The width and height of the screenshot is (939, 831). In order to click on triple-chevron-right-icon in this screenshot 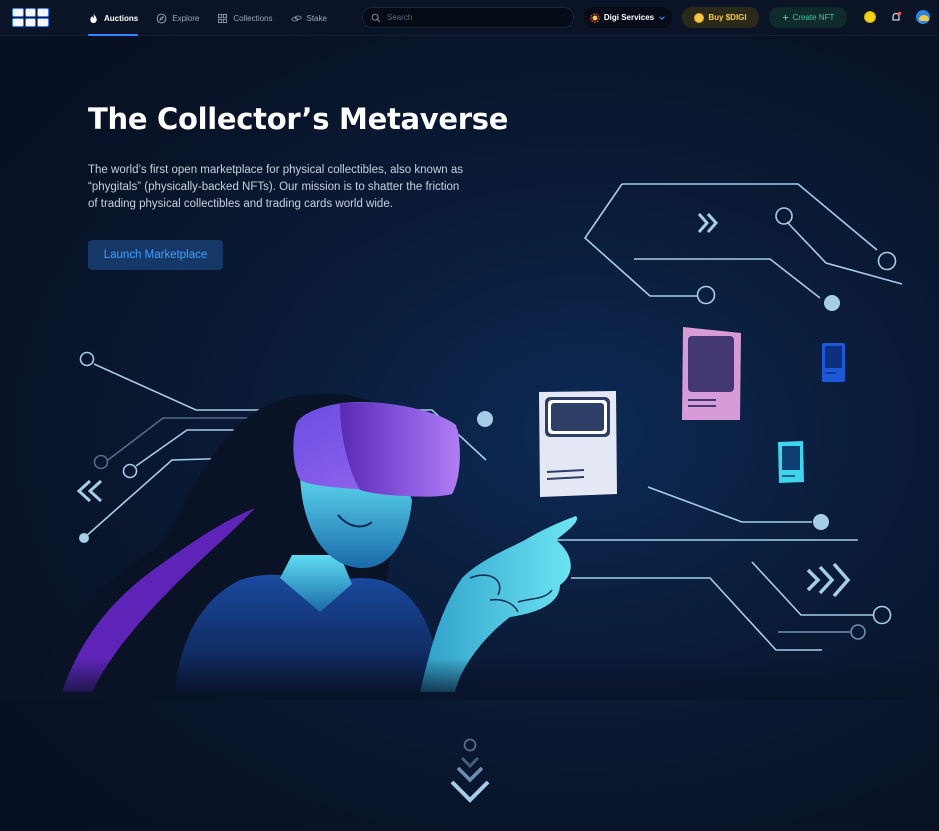, I will do `click(828, 580)`.